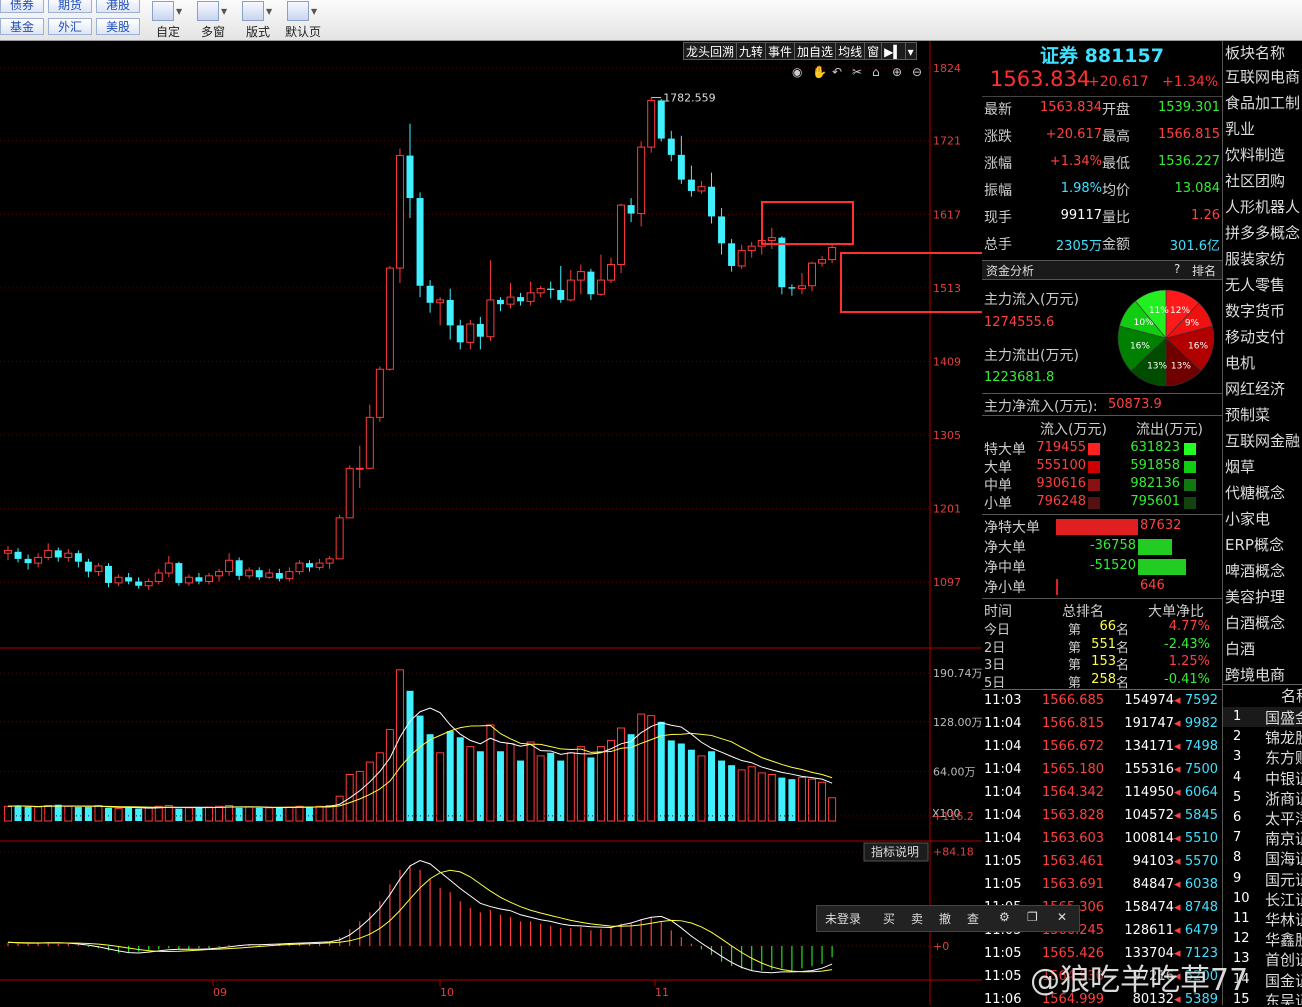 This screenshot has width=1302, height=1007. Describe the element at coordinates (1262, 818) in the screenshot. I see `stock-row: 6 太平洋` at that location.